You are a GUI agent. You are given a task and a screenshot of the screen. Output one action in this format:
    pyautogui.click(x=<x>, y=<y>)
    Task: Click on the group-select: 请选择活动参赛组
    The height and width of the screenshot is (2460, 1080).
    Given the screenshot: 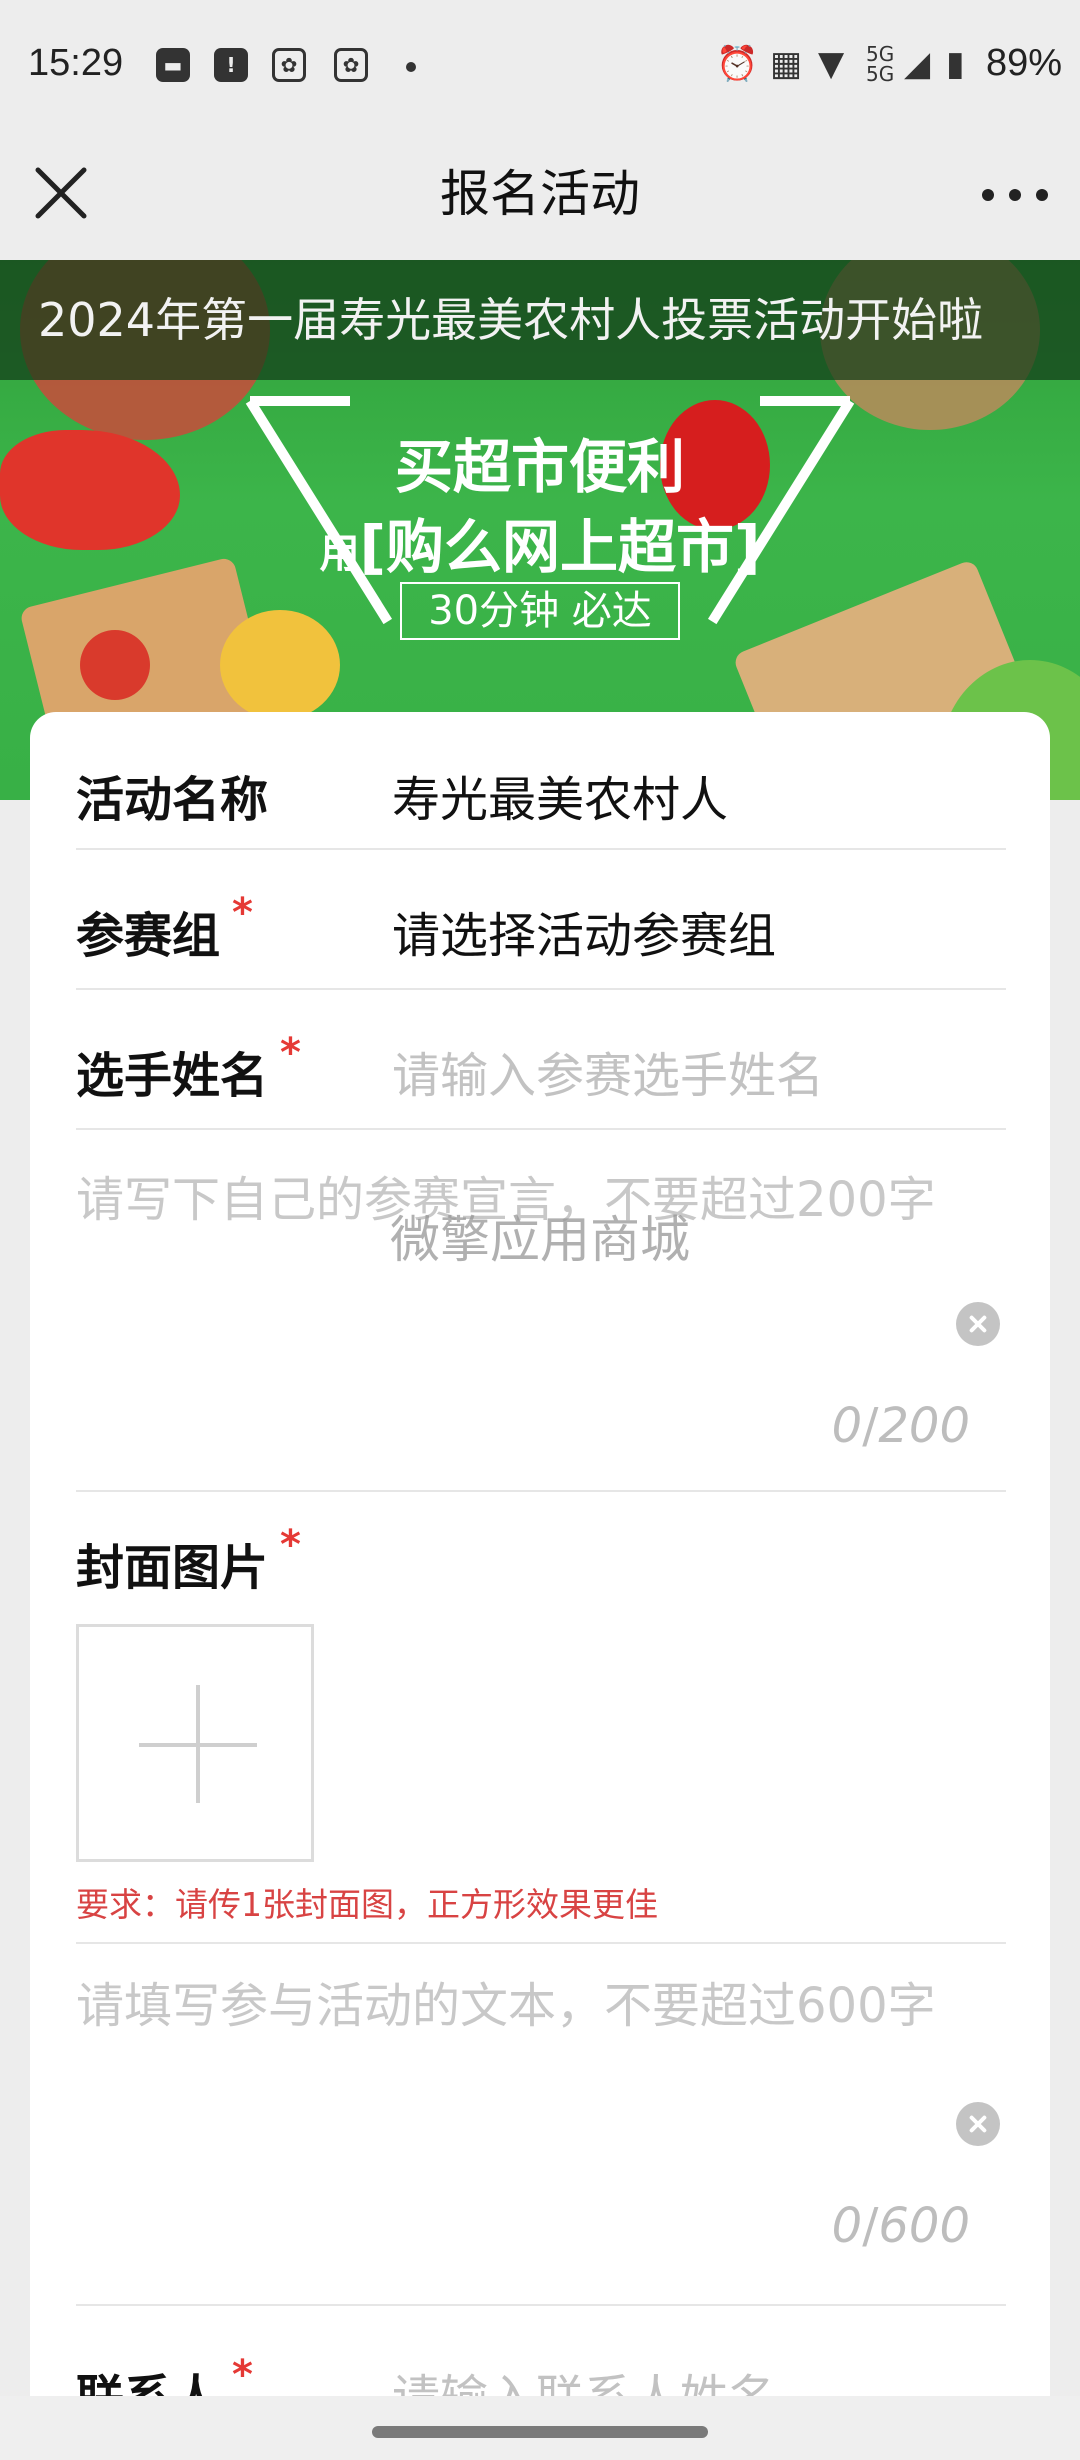 What is the action you would take?
    pyautogui.click(x=584, y=931)
    